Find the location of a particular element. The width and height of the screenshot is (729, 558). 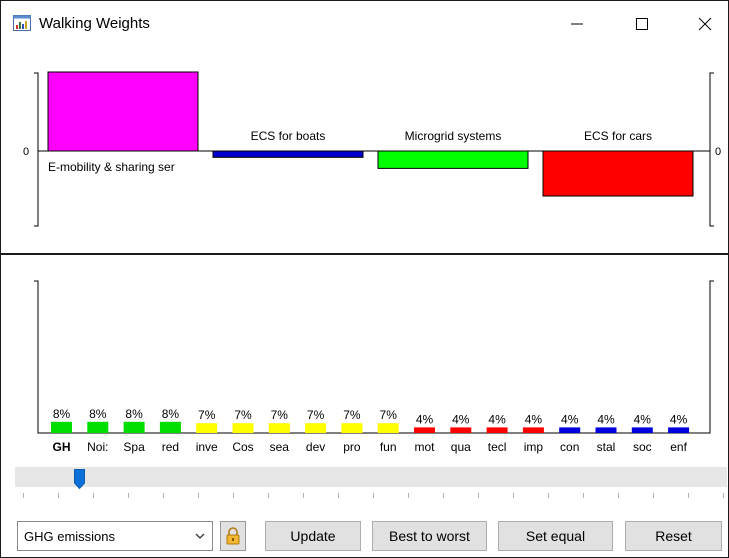

criterion-label: inve is located at coordinates (207, 447).